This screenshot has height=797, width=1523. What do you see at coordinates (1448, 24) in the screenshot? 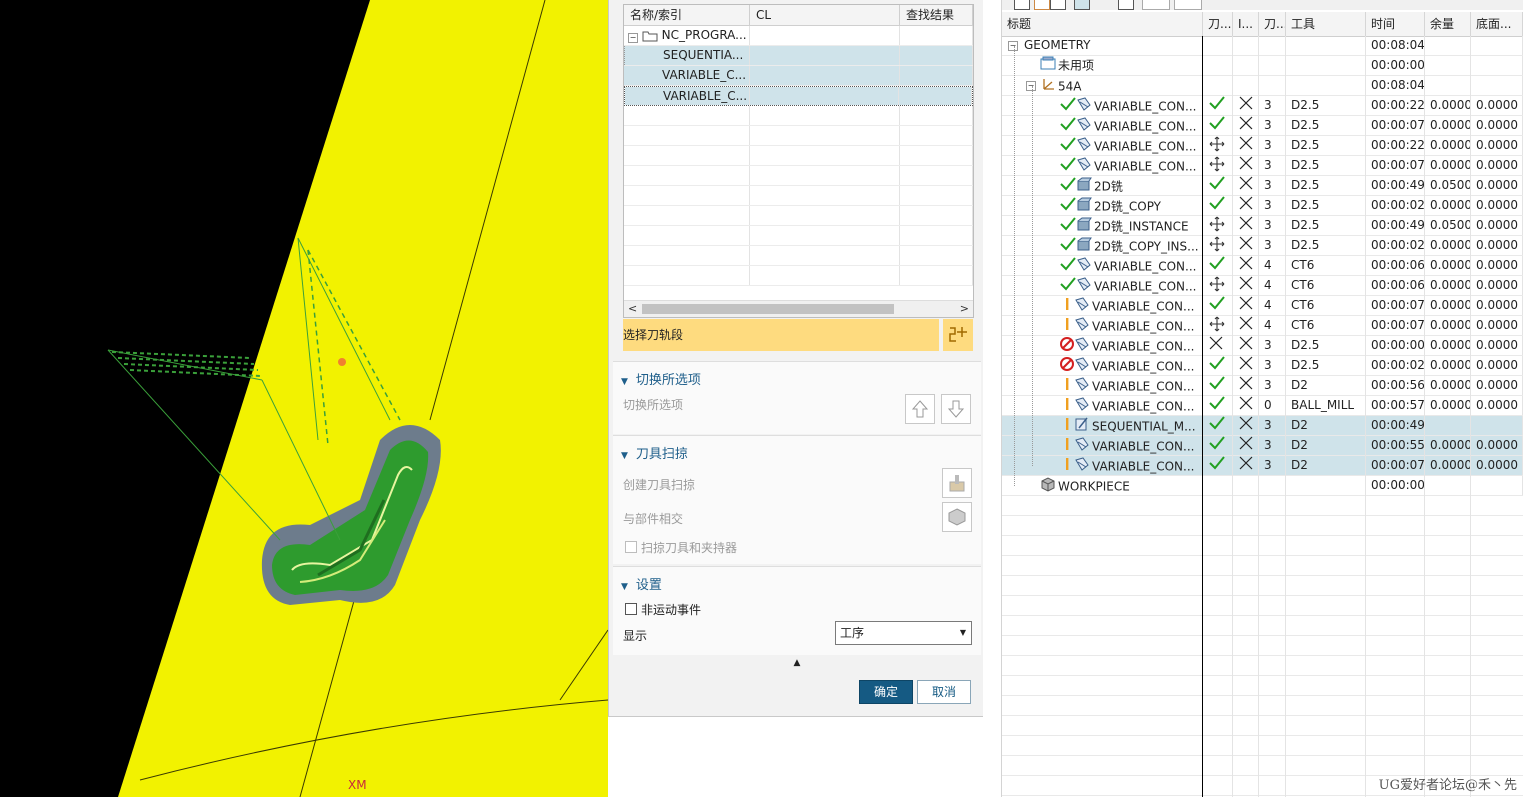
I see `column-header-stock: 余量` at bounding box center [1448, 24].